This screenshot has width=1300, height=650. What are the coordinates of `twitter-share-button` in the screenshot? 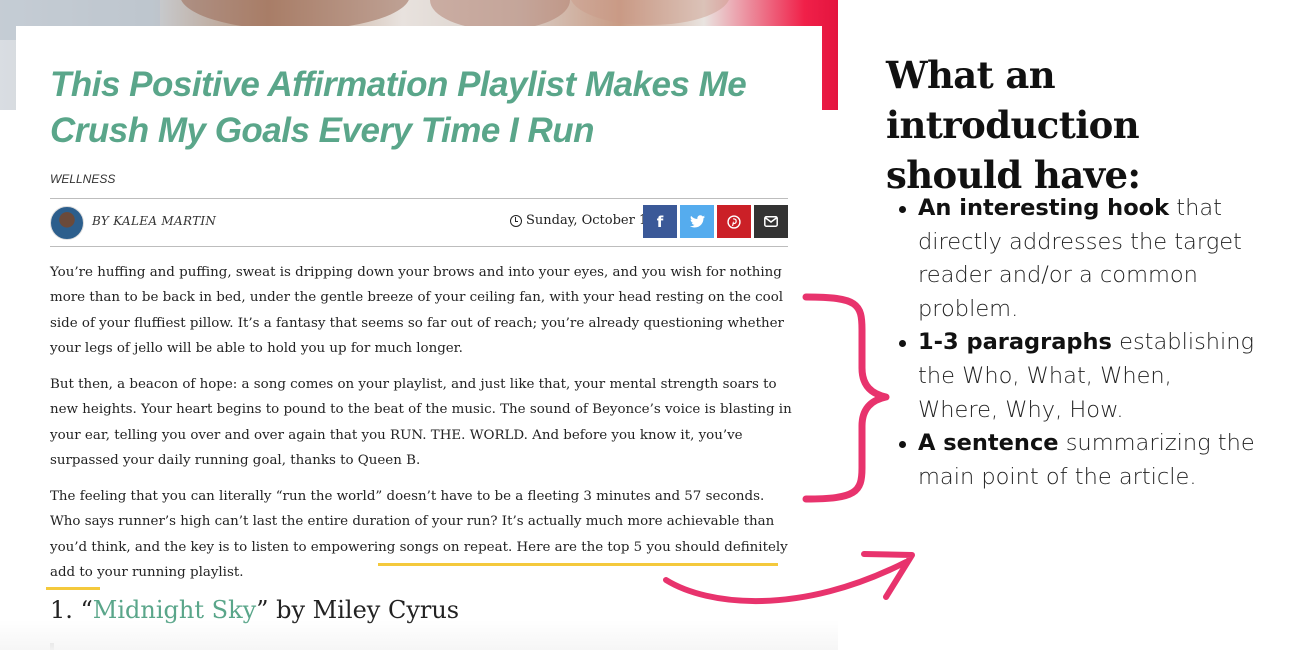 It's located at (697, 221).